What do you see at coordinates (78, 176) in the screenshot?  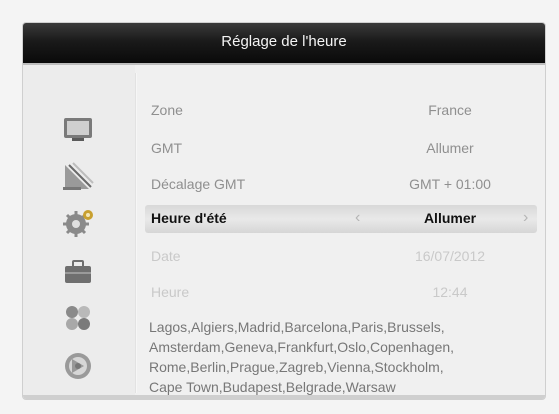 I see `satellite-icon` at bounding box center [78, 176].